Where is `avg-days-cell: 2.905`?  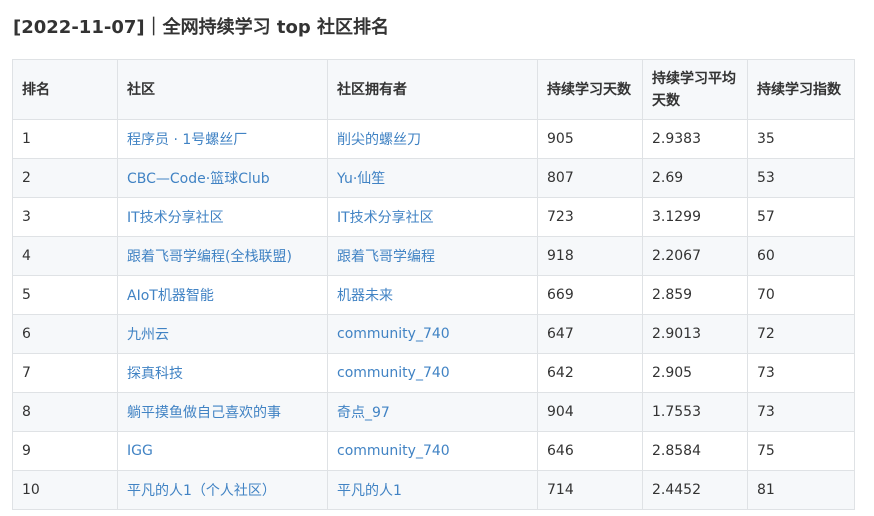
avg-days-cell: 2.905 is located at coordinates (695, 373).